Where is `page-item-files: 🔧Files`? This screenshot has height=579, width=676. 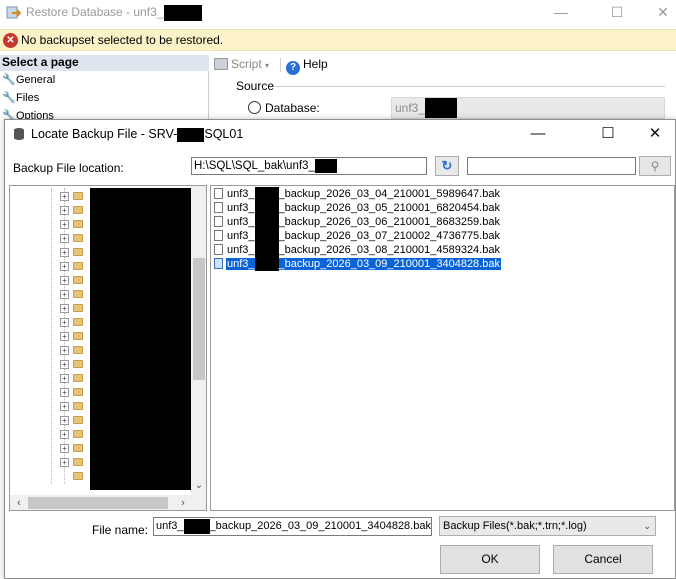
page-item-files: 🔧Files is located at coordinates (20, 98).